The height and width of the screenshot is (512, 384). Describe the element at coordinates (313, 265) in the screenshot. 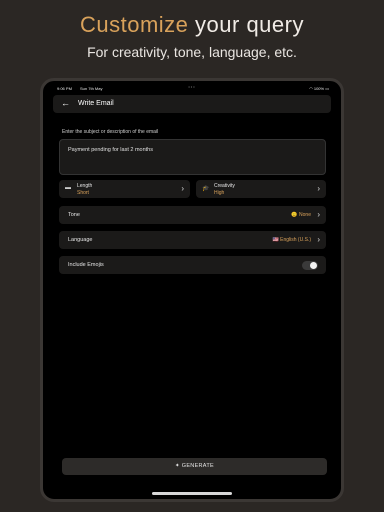

I see `toggle-knob` at that location.